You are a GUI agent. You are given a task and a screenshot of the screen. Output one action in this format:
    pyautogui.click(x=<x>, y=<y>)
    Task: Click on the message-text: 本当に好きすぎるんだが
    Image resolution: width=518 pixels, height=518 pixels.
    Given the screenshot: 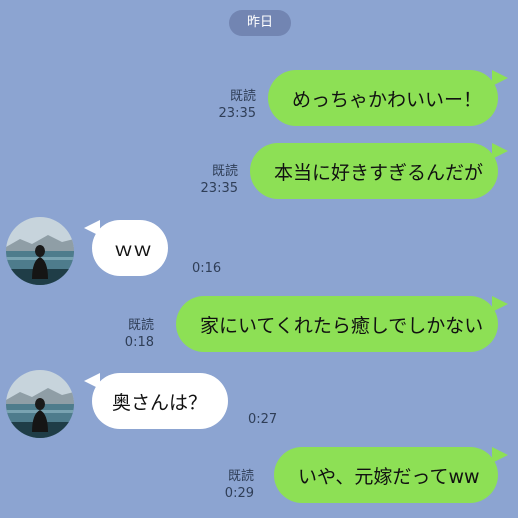 What is the action you would take?
    pyautogui.click(x=379, y=172)
    